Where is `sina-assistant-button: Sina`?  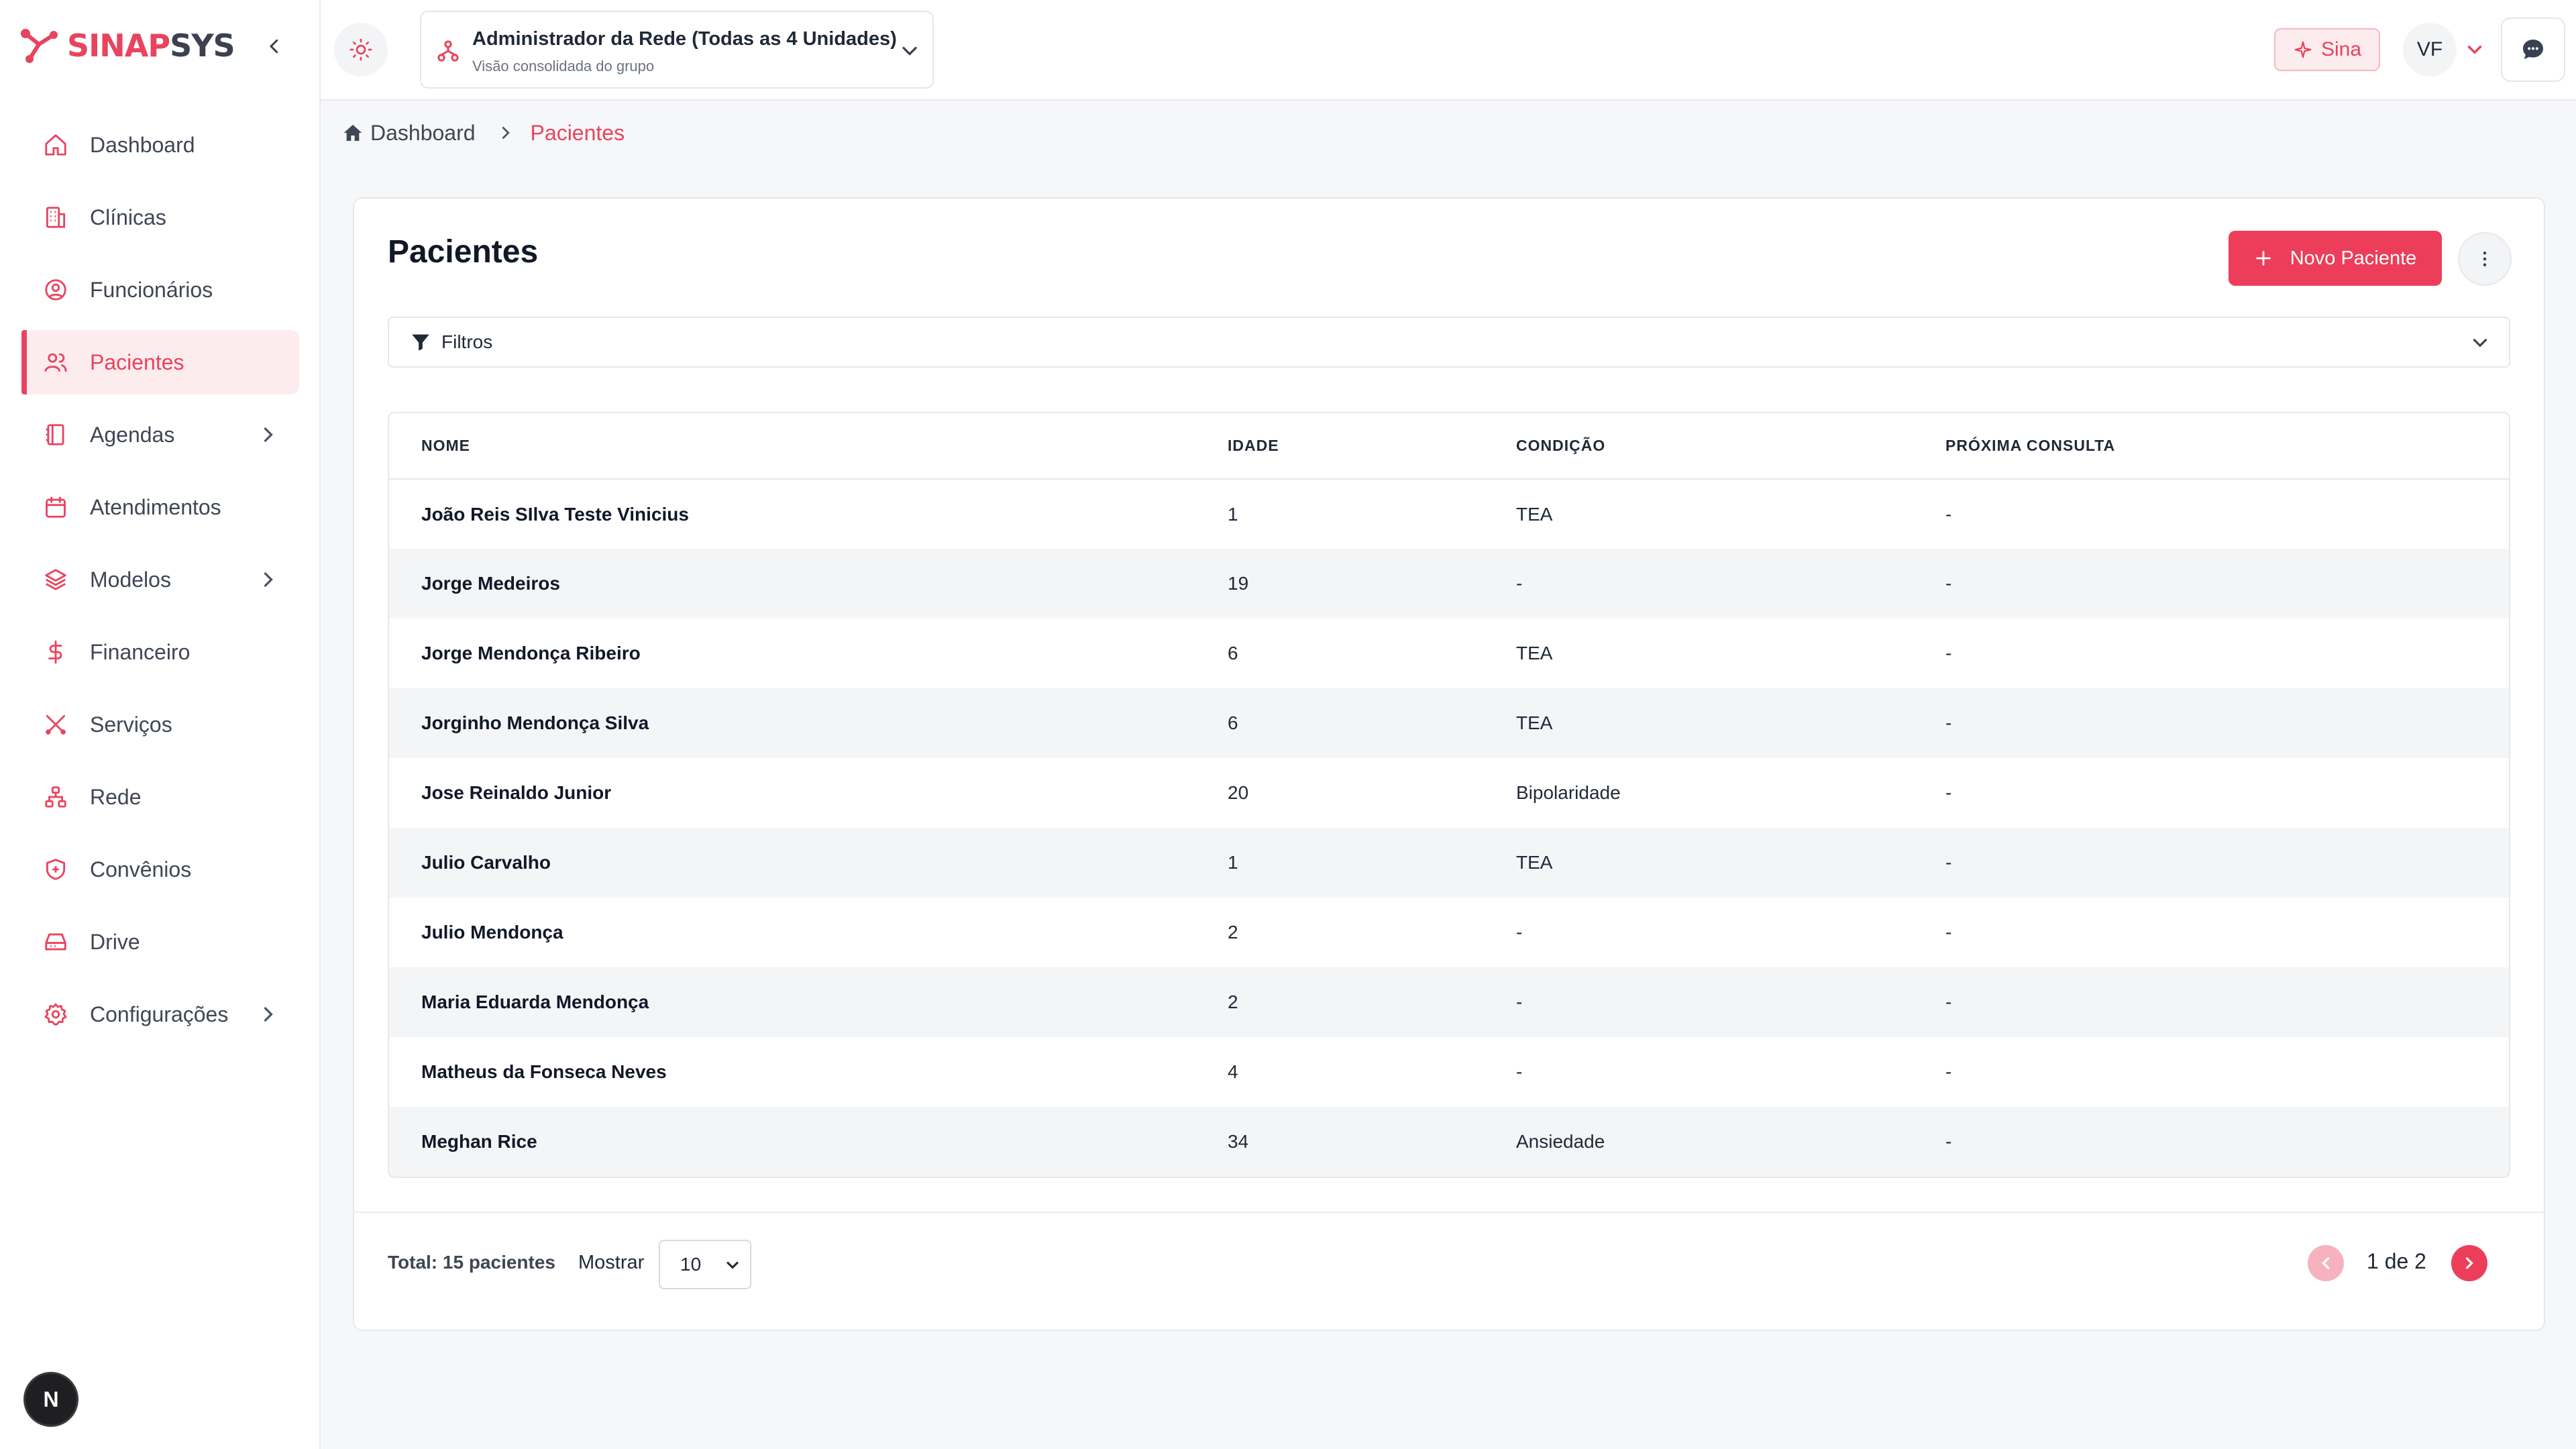 sina-assistant-button: Sina is located at coordinates (2327, 49).